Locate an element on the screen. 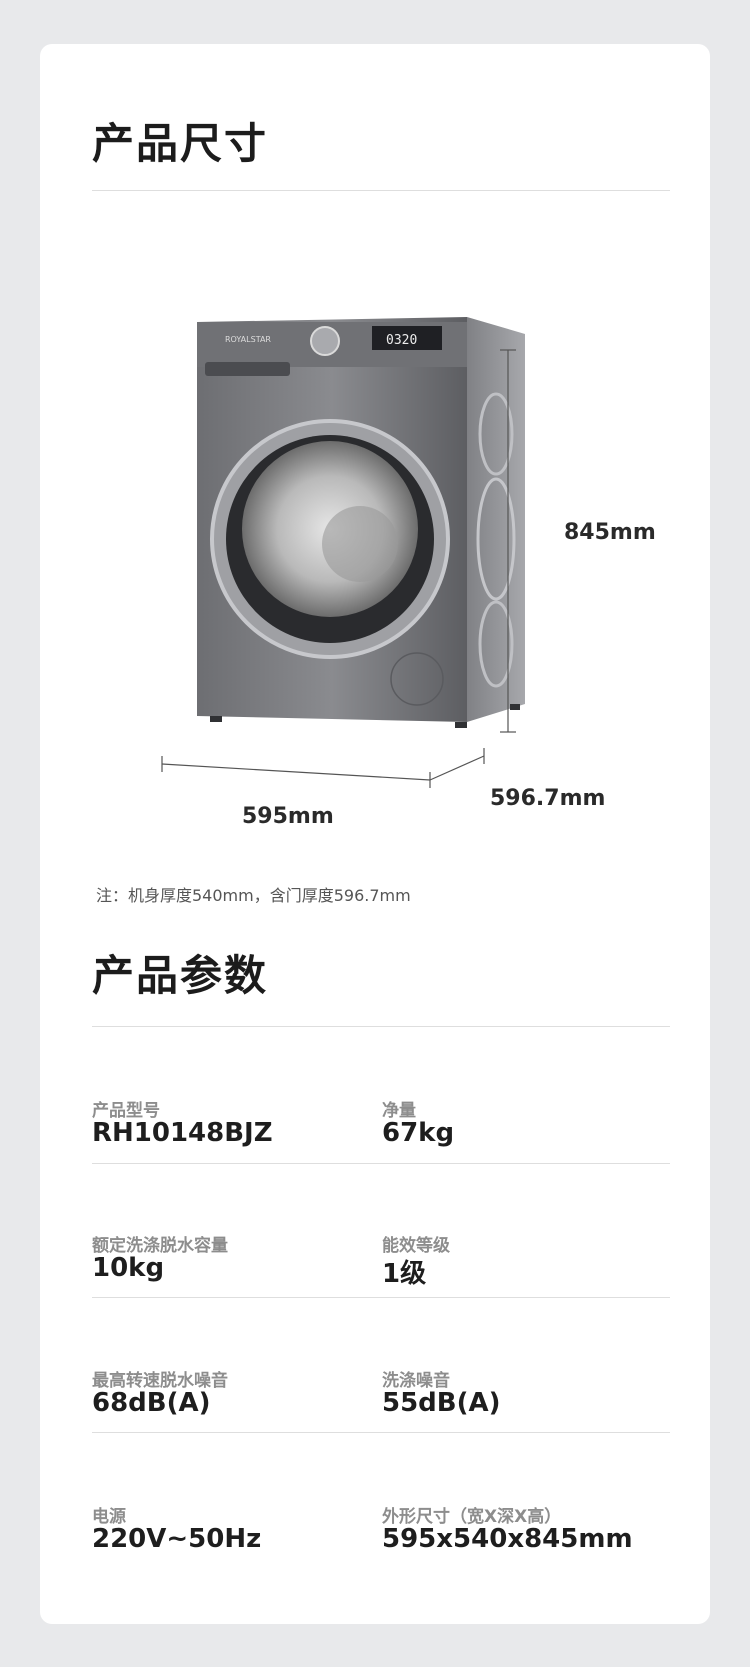 This screenshot has width=750, height=1667. spec-value: 10kg is located at coordinates (128, 1268).